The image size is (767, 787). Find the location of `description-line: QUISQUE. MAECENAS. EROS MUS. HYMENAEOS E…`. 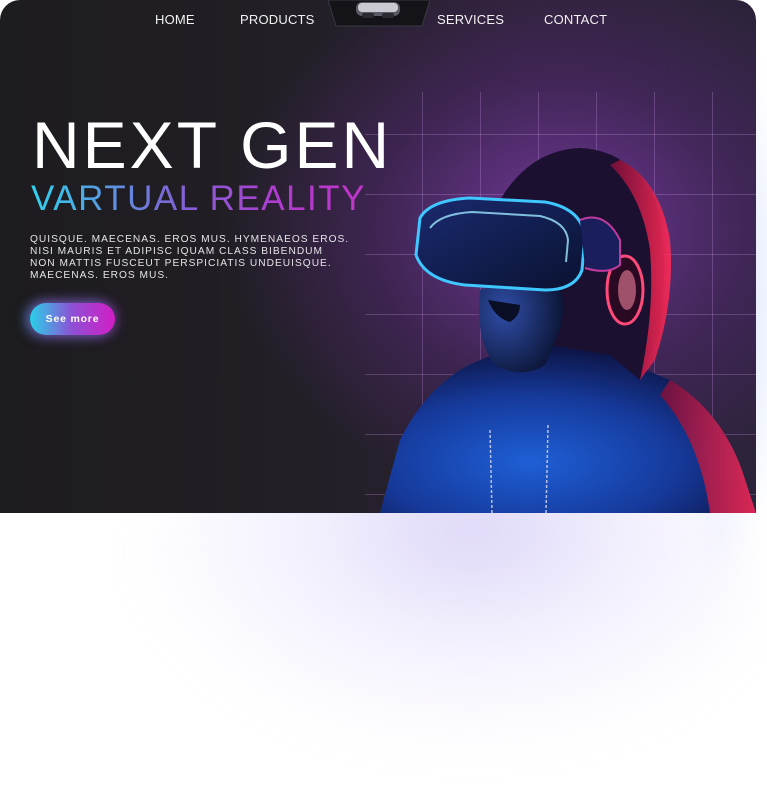

description-line: QUISQUE. MAECENAS. EROS MUS. HYMENAEOS E… is located at coordinates (190, 239).